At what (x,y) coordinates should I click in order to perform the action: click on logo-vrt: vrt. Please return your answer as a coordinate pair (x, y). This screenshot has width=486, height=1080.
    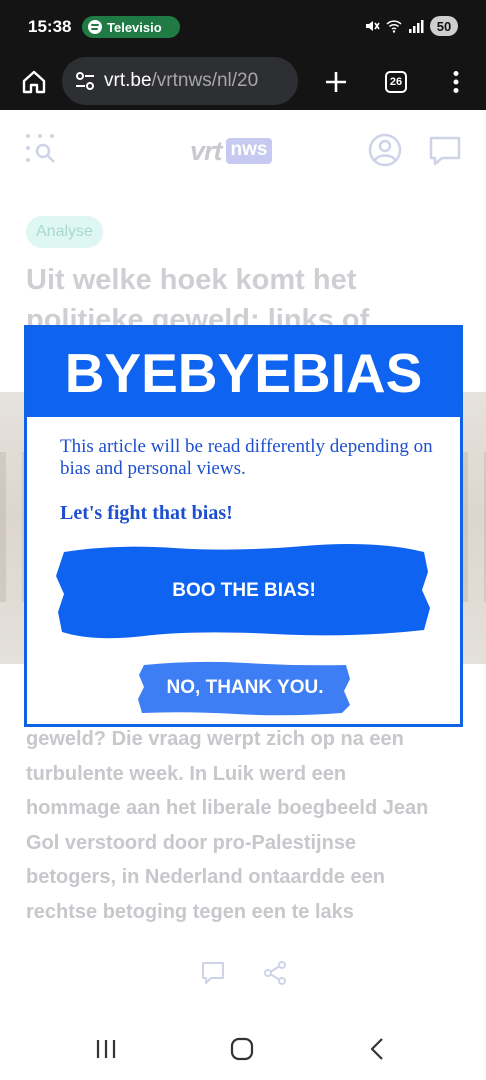
    Looking at the image, I should click on (206, 150).